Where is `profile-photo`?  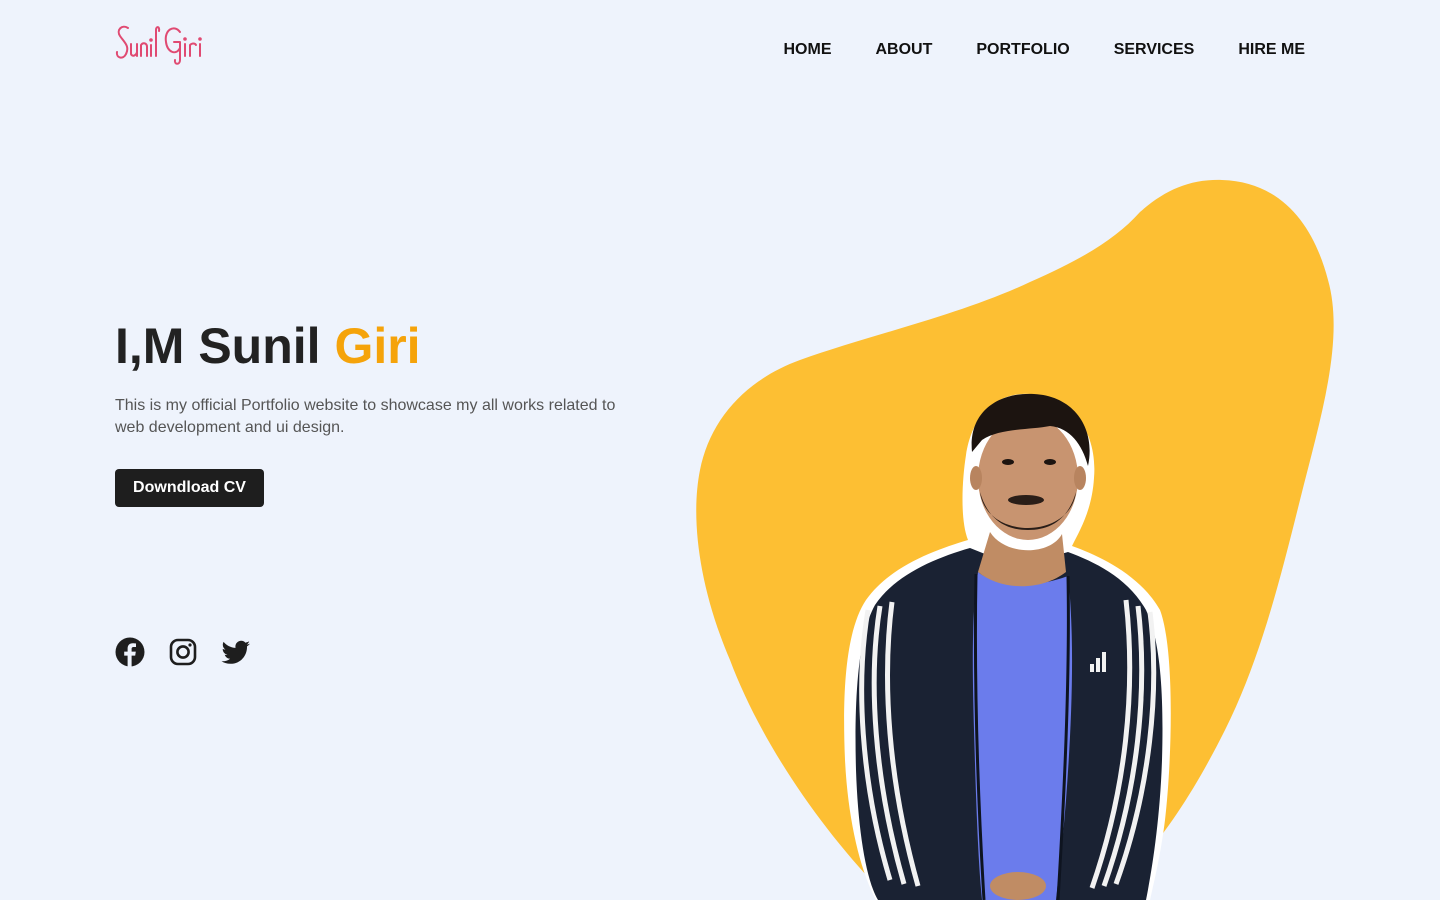
profile-photo is located at coordinates (1007, 646).